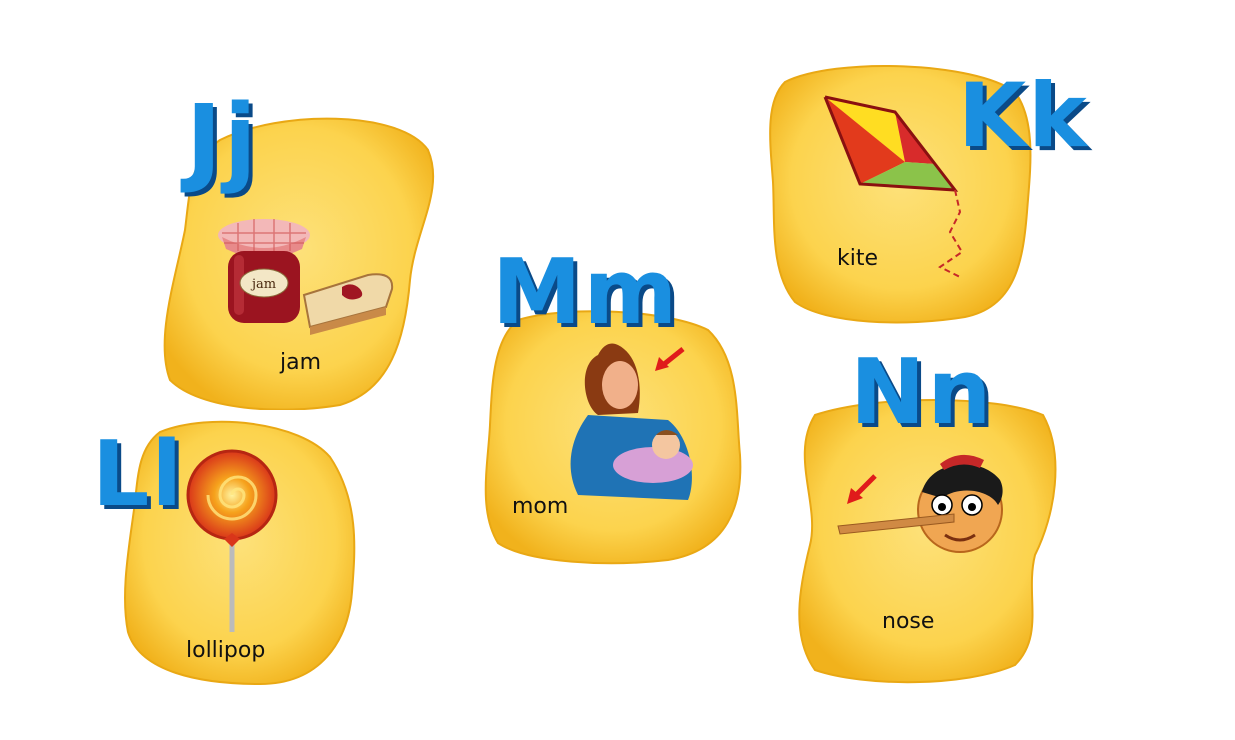 The height and width of the screenshot is (740, 1235). I want to click on bread-slice-icon, so click(348, 304).